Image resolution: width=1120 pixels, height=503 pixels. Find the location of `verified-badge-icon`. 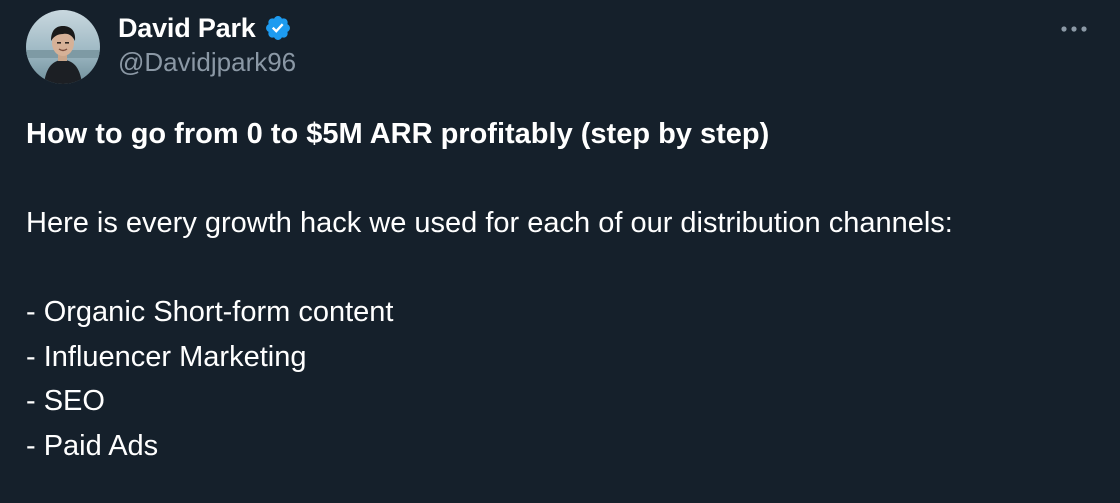

verified-badge-icon is located at coordinates (278, 28).